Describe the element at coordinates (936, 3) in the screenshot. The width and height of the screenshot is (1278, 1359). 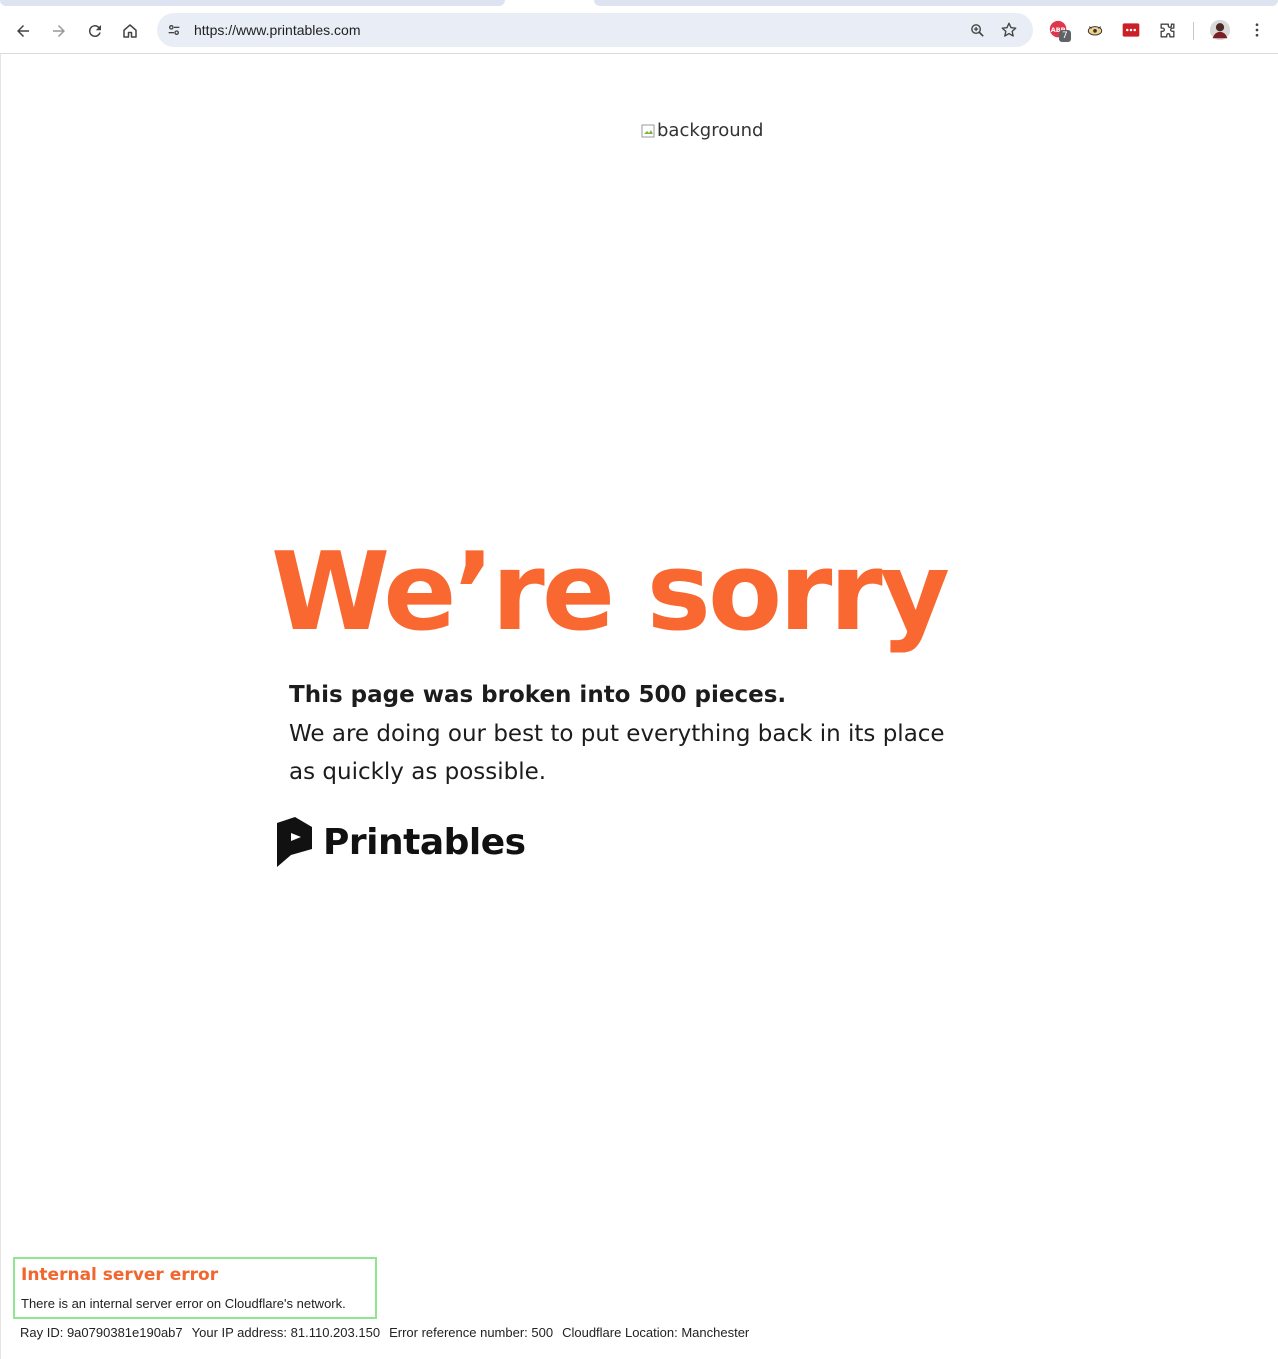
I see `tab-inactive-right` at that location.